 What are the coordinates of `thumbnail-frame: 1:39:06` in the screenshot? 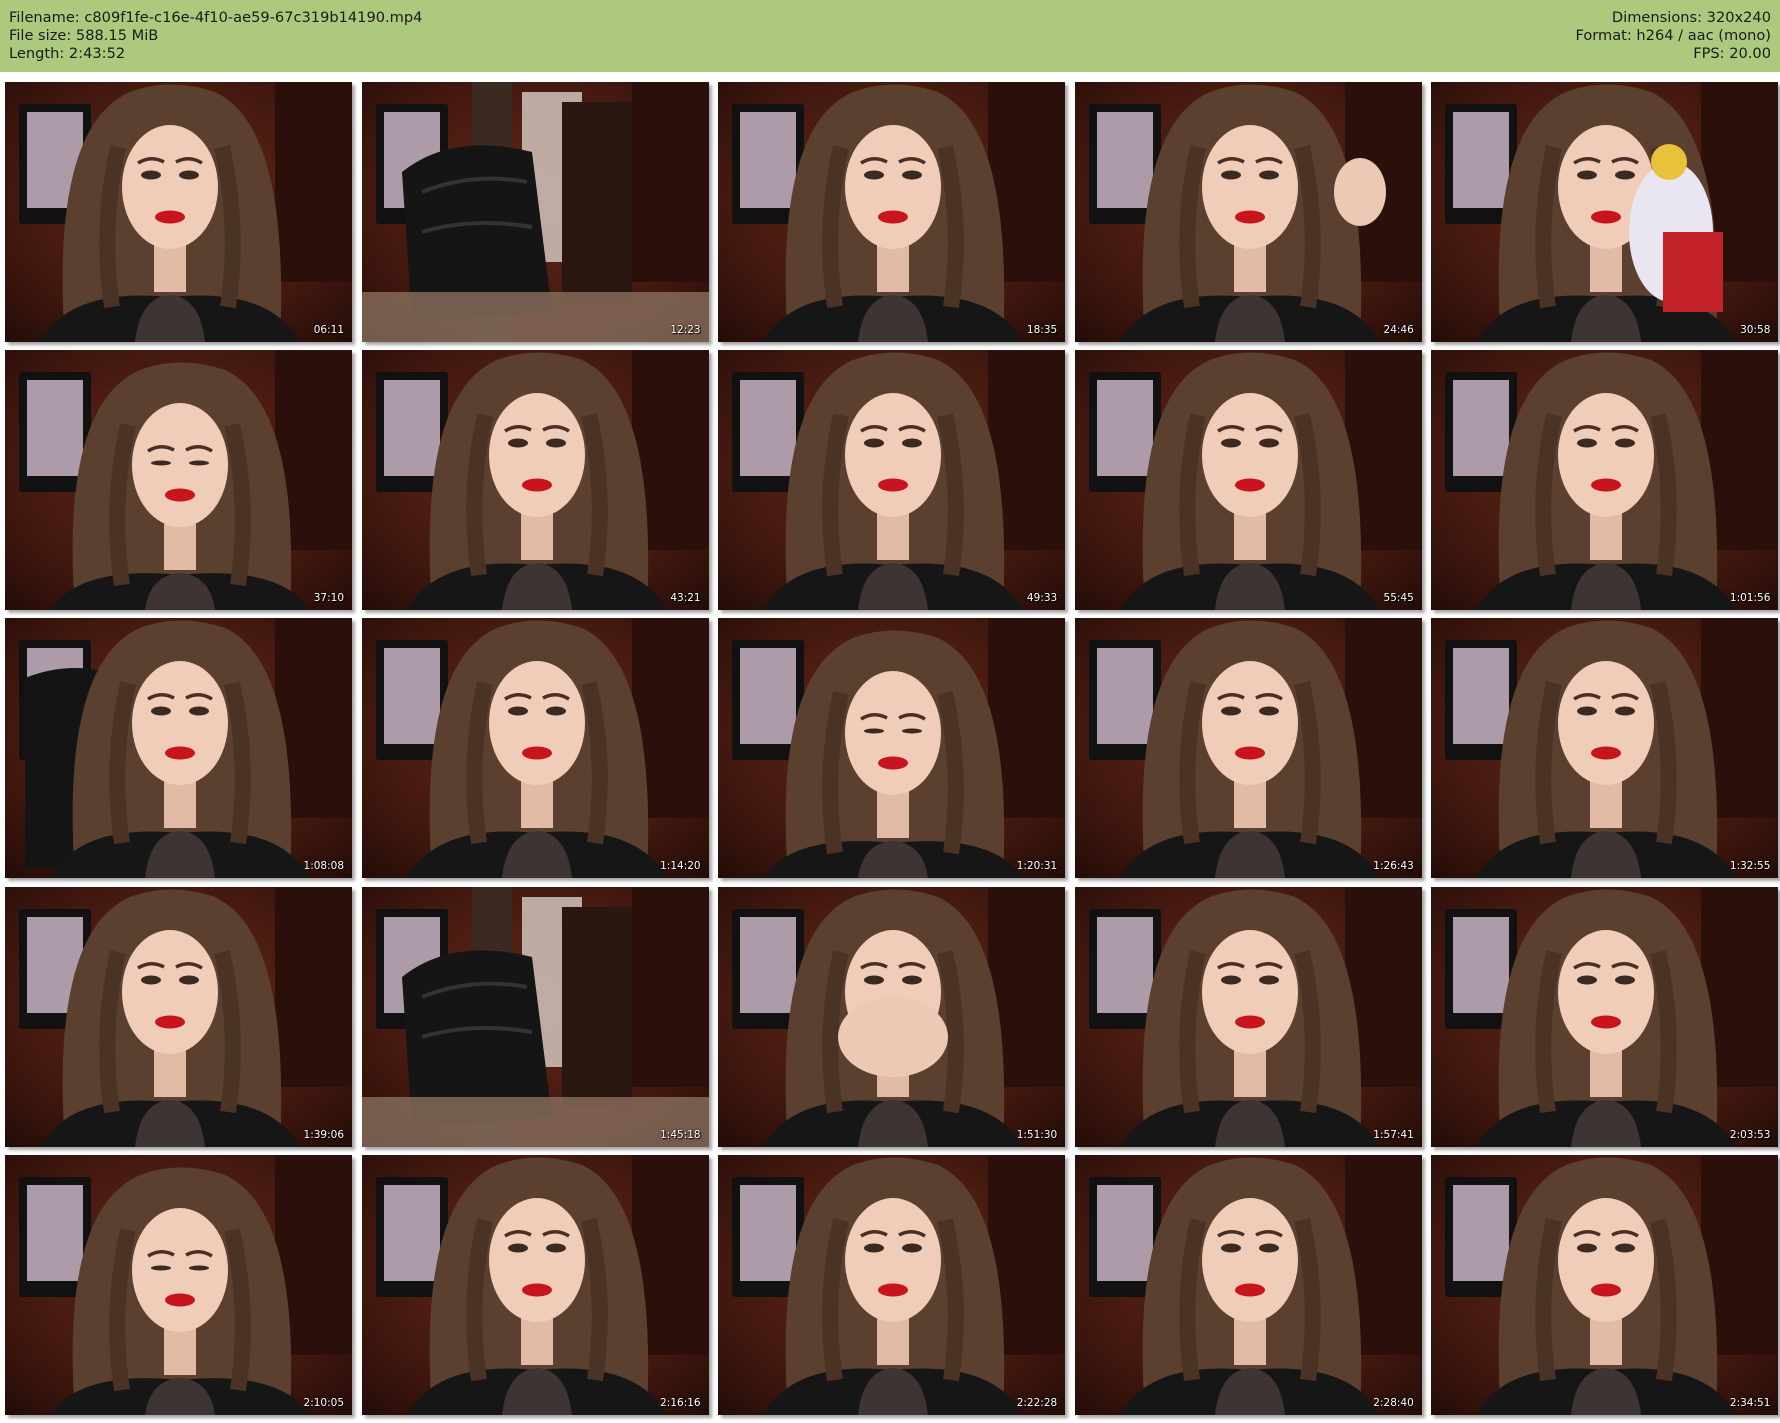 It's located at (178, 1016).